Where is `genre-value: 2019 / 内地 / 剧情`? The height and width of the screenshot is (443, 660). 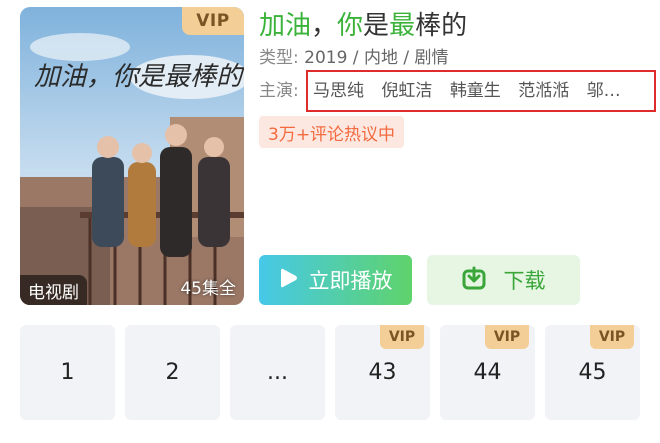
genre-value: 2019 / 内地 / 剧情 is located at coordinates (376, 58).